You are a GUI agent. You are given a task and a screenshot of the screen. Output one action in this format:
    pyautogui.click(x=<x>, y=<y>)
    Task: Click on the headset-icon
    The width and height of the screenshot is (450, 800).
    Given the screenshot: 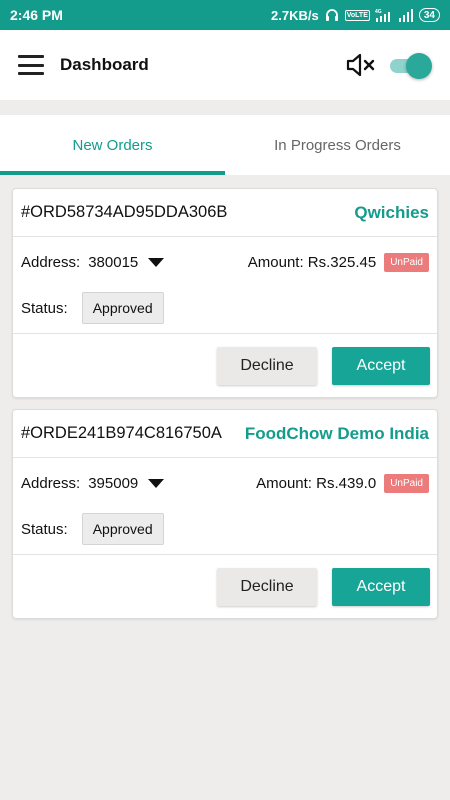 What is the action you would take?
    pyautogui.click(x=332, y=15)
    